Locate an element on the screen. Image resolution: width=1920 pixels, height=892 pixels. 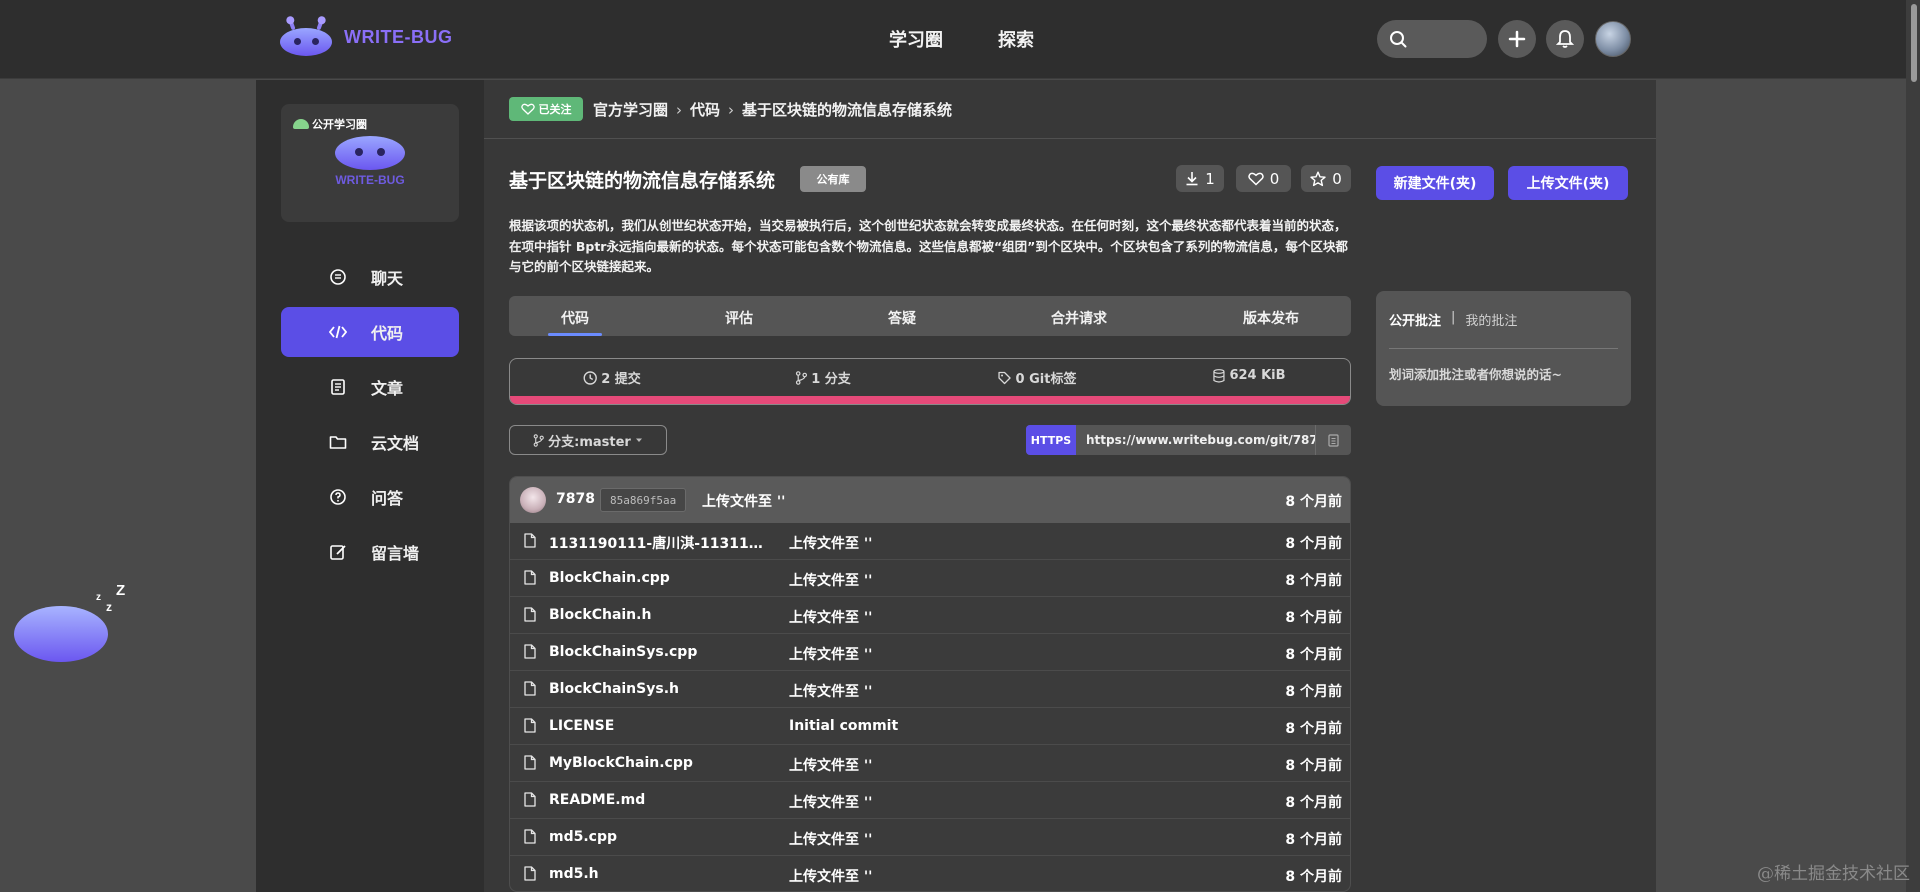
file-name: BlockChain.cpp is located at coordinates (656, 578).